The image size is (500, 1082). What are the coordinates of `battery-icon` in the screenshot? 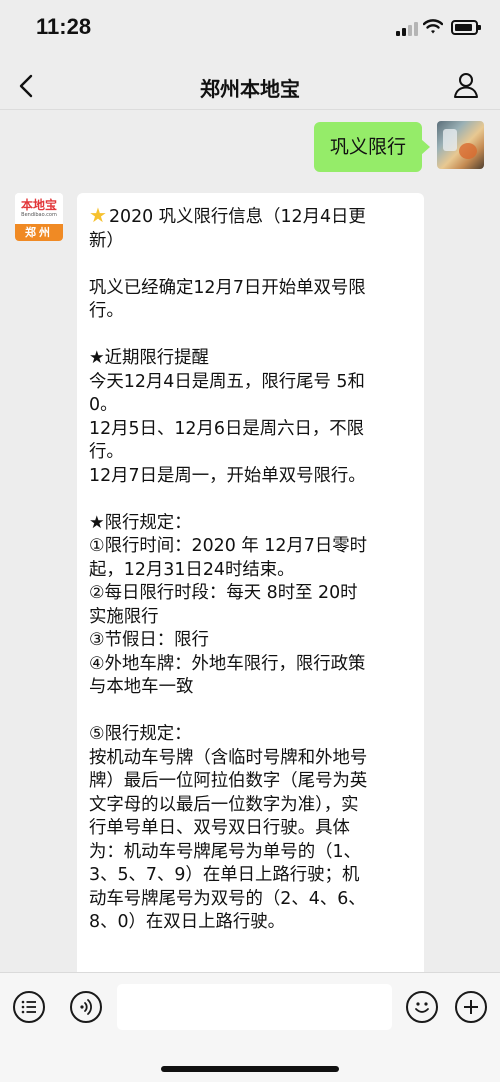 It's located at (466, 27).